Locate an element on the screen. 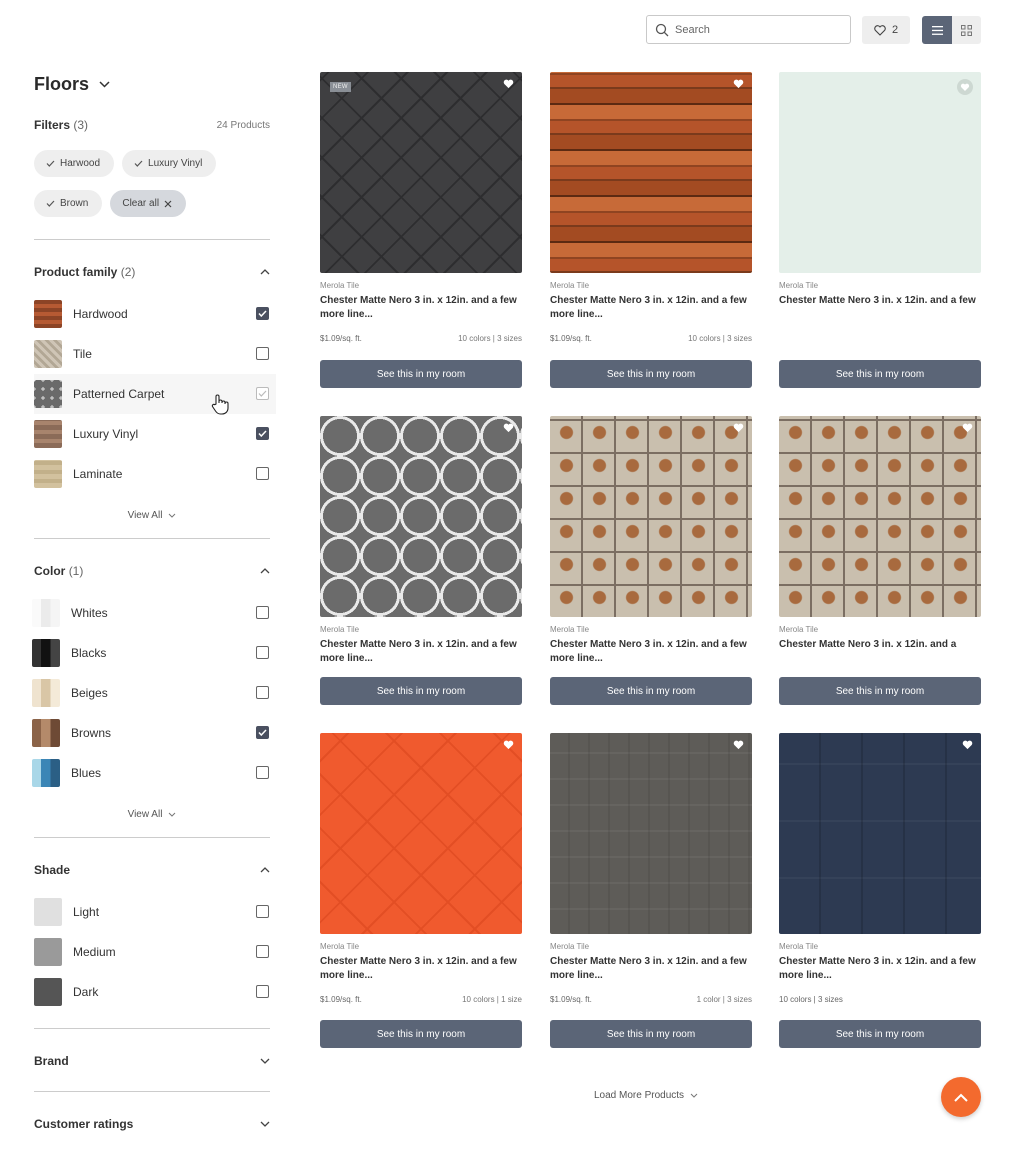  filter-chip-brown: Brown is located at coordinates (68, 203).